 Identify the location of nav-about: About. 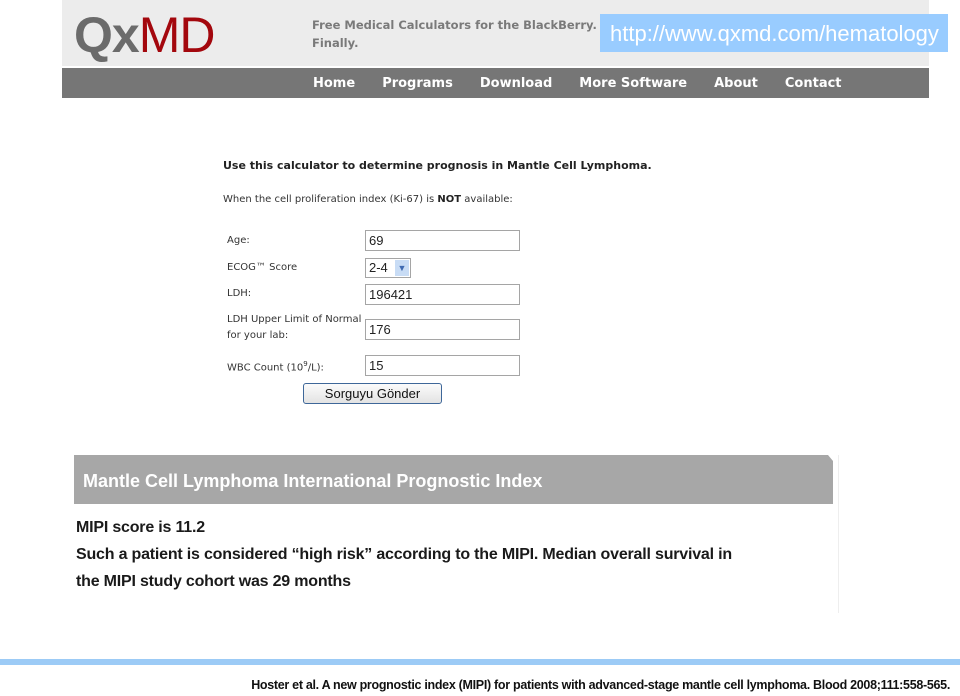
(736, 83).